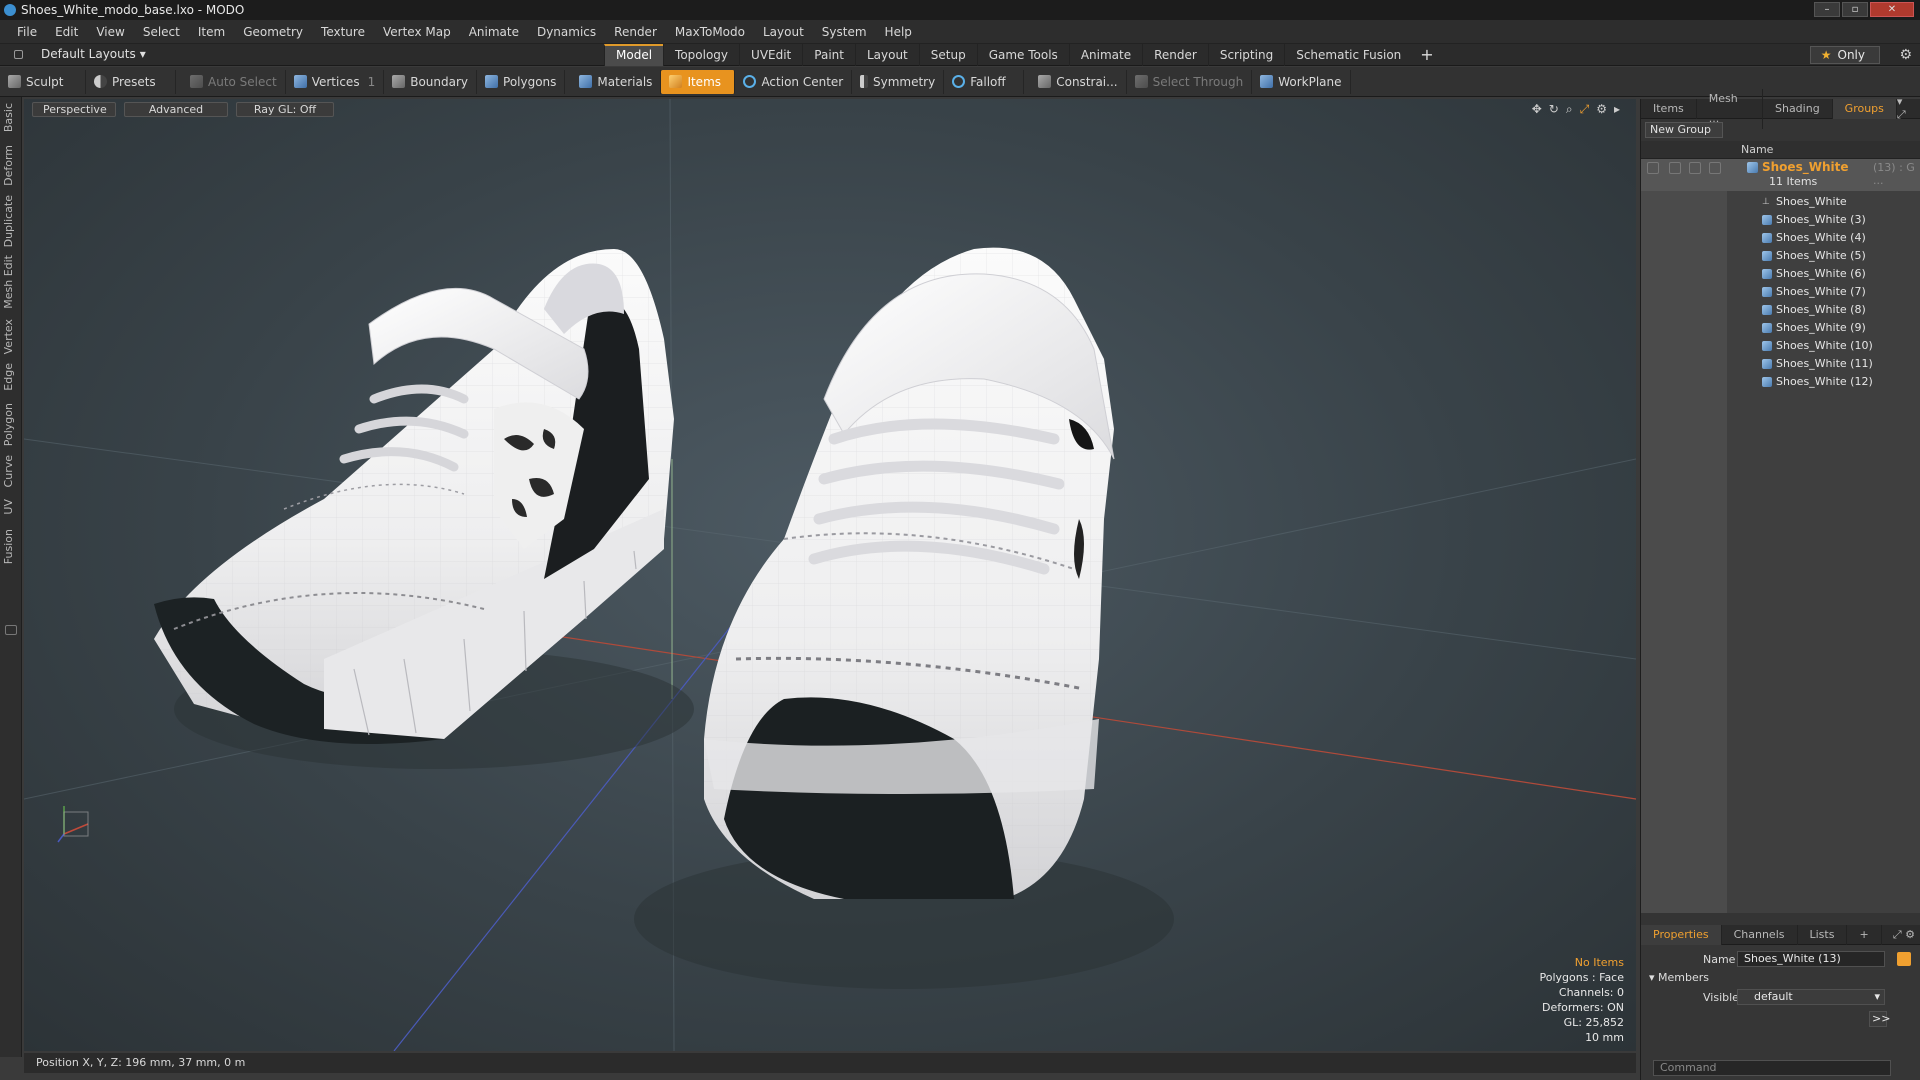 Image resolution: width=1920 pixels, height=1080 pixels. I want to click on menu-system: System, so click(844, 32).